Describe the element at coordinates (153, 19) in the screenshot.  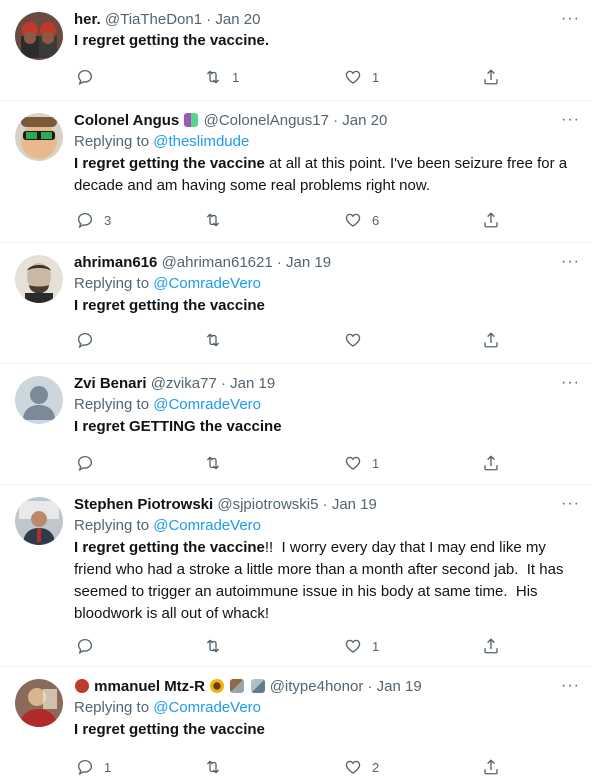
I see `handle: @TiaTheDon1` at that location.